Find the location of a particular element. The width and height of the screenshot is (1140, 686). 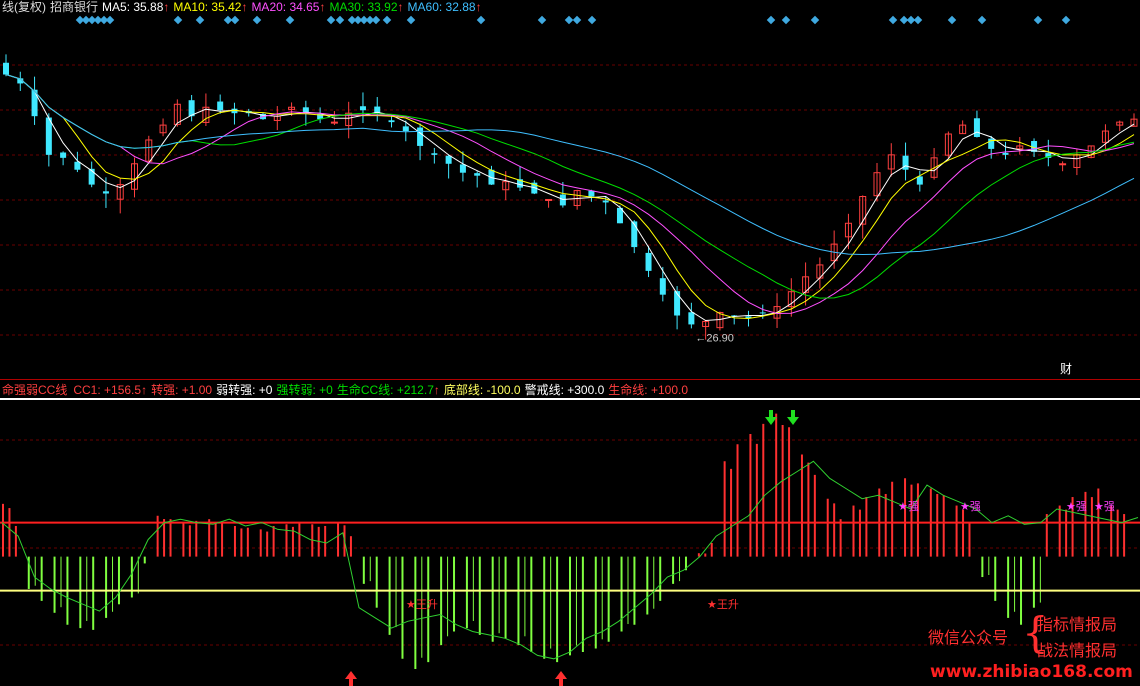

watermark-line1: 指标情报局 is located at coordinates (1077, 624).